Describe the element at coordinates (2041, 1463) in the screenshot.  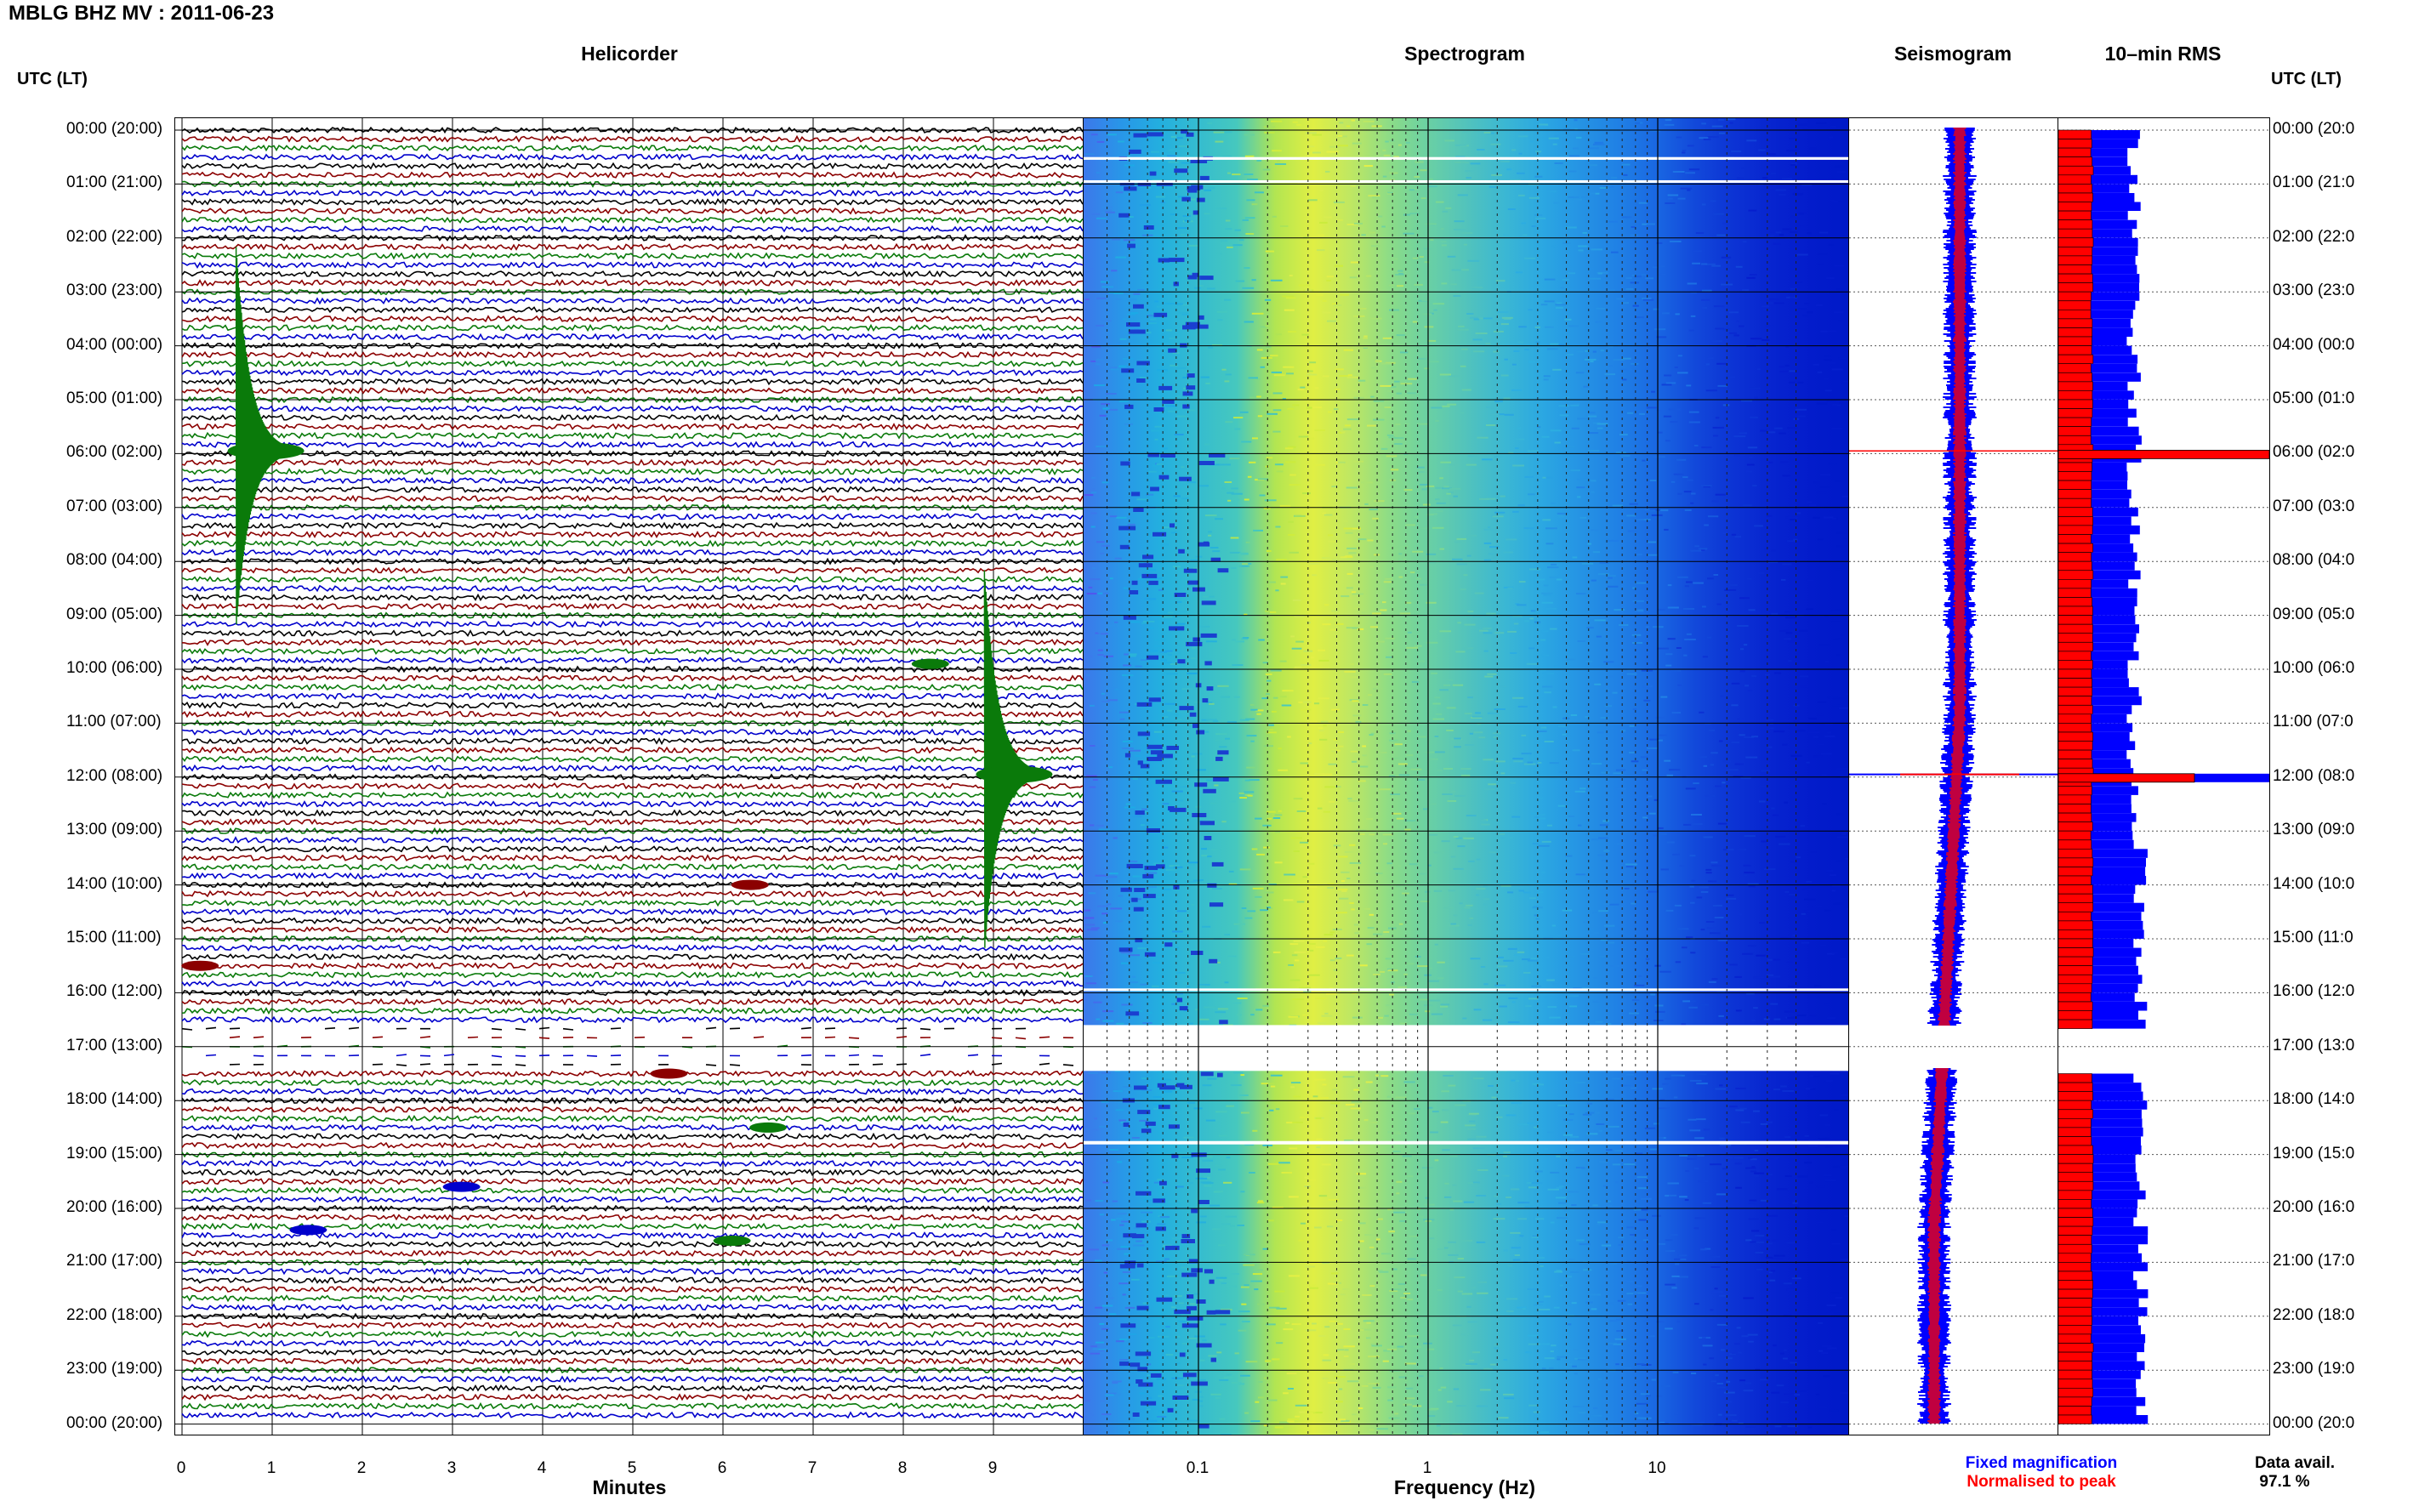
I see `legend-fixed-magnification: Fixed magnification` at that location.